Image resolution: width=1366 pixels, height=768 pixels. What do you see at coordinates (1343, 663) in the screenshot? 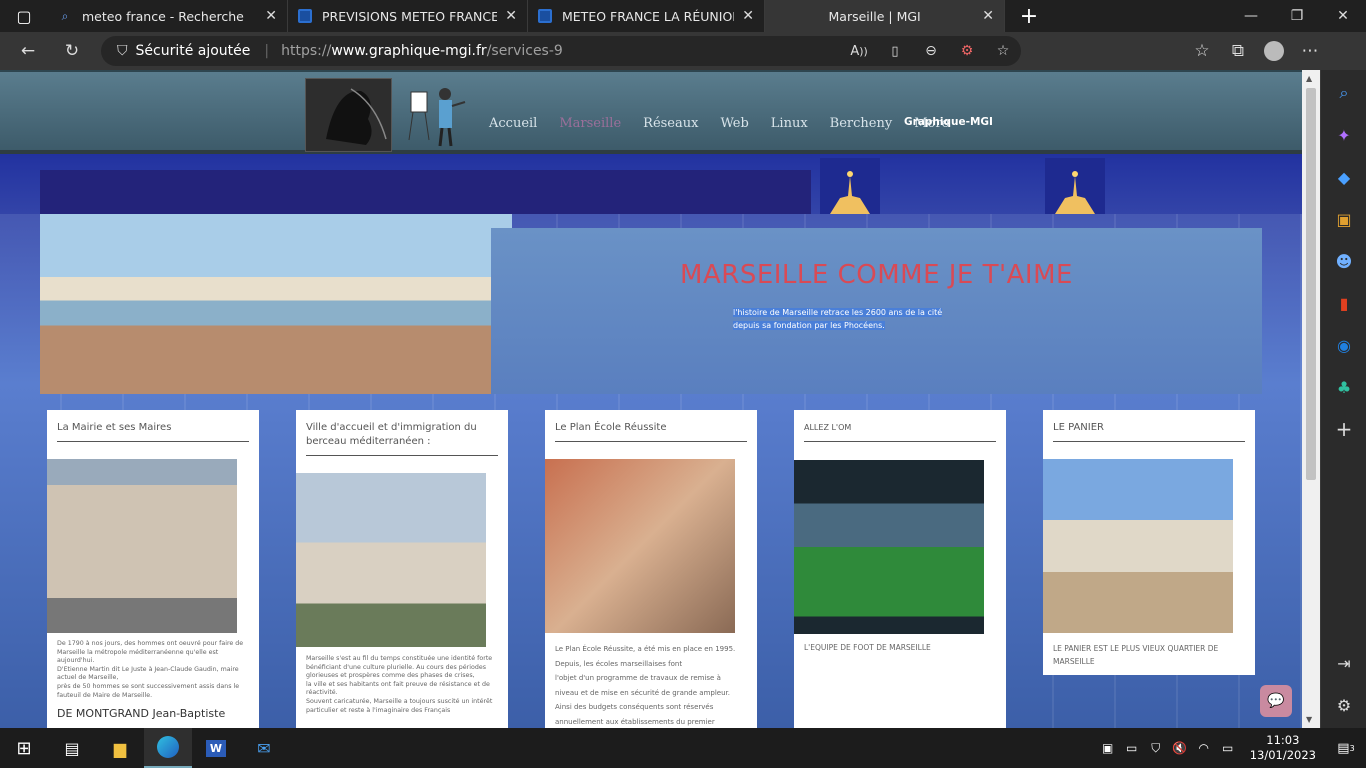
I see `split-screen-icon: ⇥` at bounding box center [1343, 663].